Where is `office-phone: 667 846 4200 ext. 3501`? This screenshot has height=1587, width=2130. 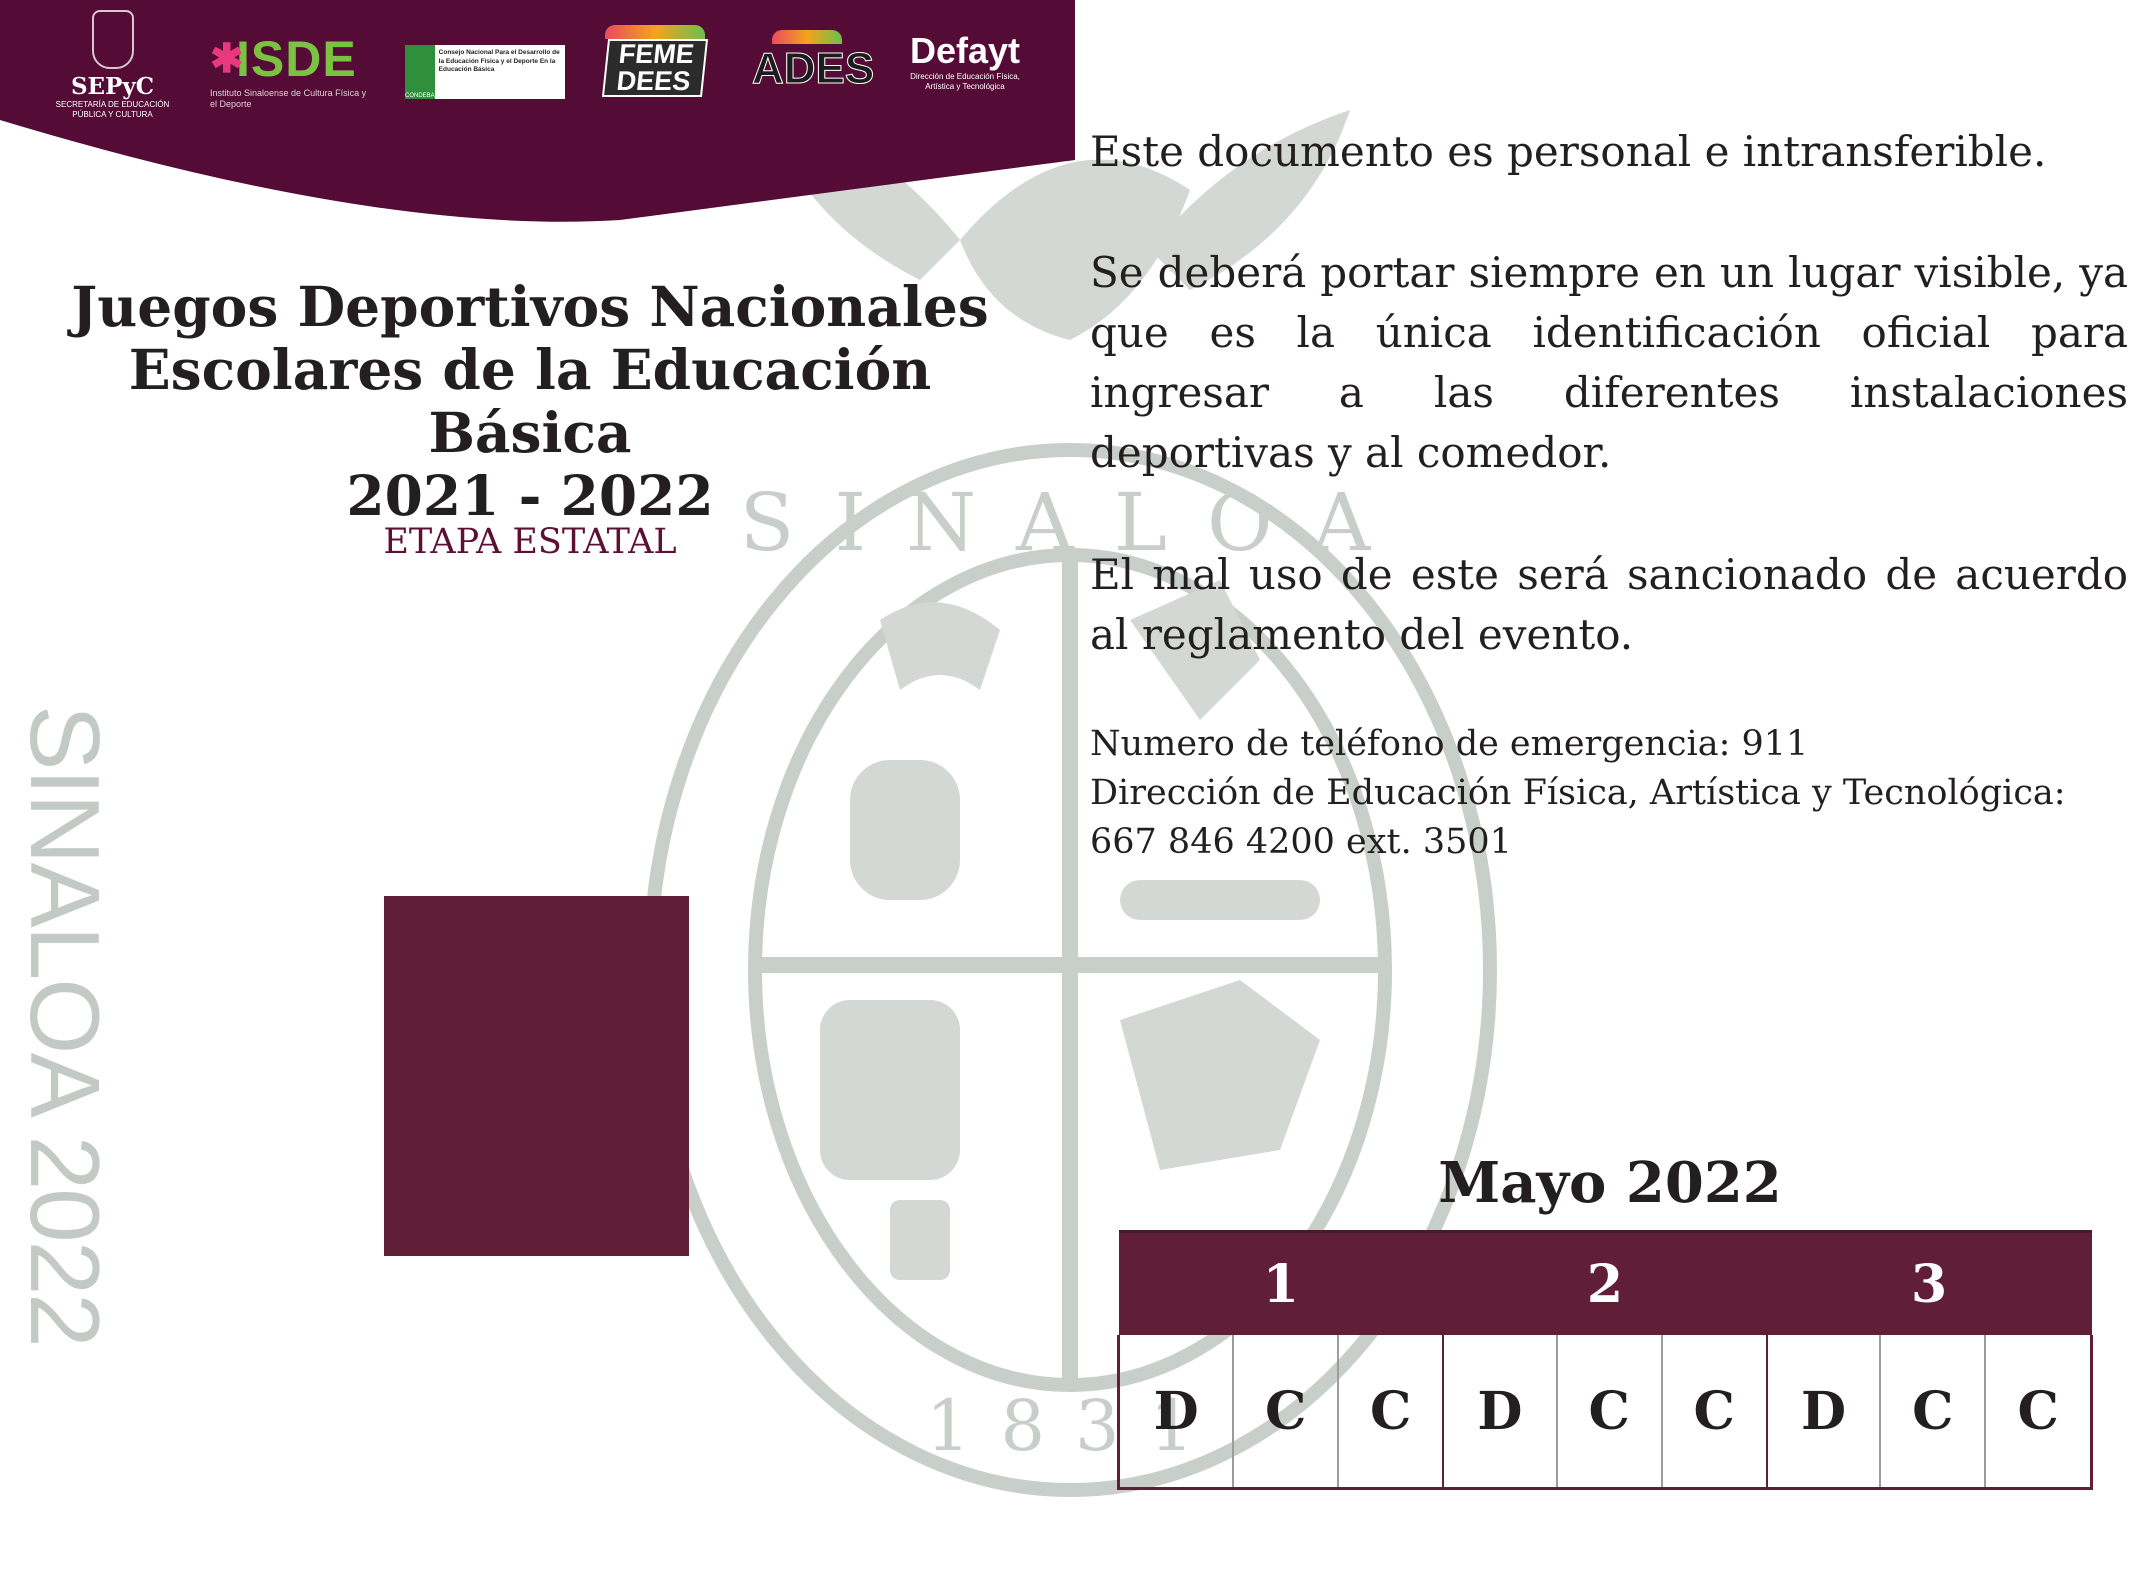 office-phone: 667 846 4200 ext. 3501 is located at coordinates (1301, 842).